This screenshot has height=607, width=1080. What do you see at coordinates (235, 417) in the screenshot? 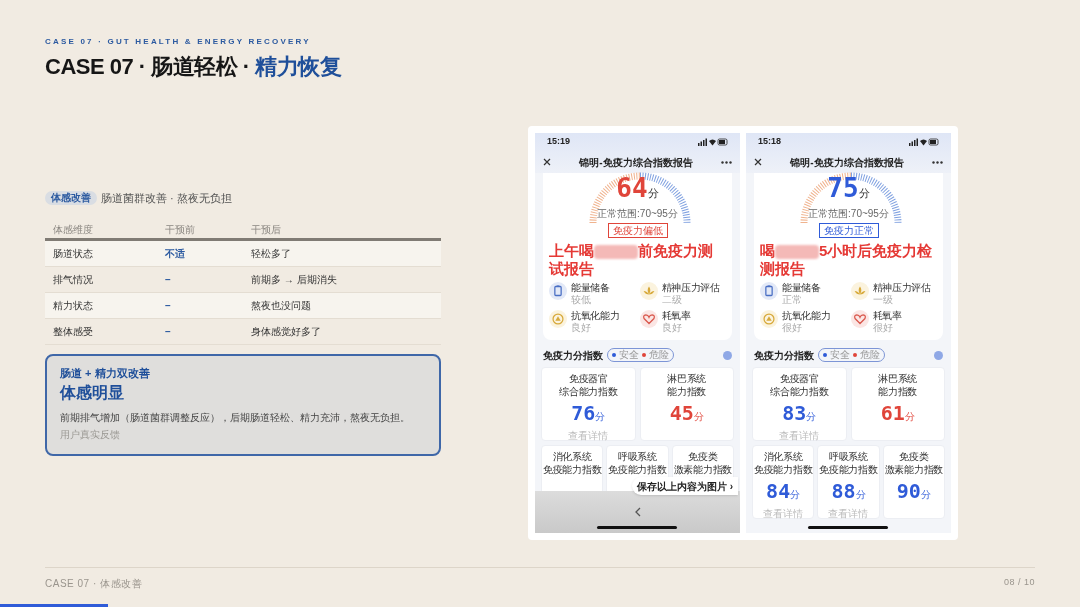
I see `callout-body: 前期排气增加（肠道菌群调整反应），后期肠道轻松、精力充沛，熬夜无负担。` at bounding box center [235, 417].